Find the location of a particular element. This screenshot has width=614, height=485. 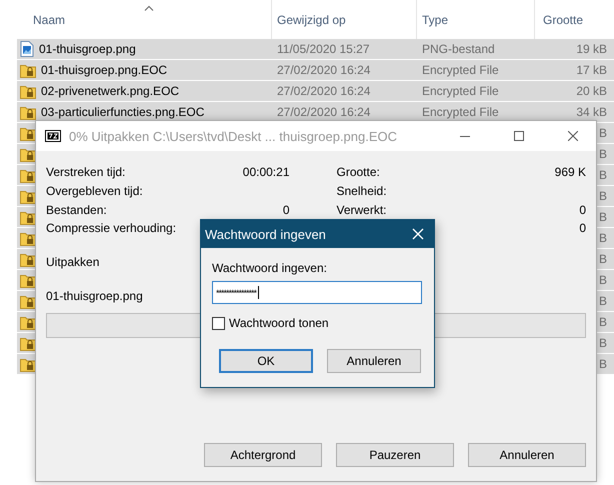

file-name: 03-particulierfuncties.png.EOC is located at coordinates (122, 112).